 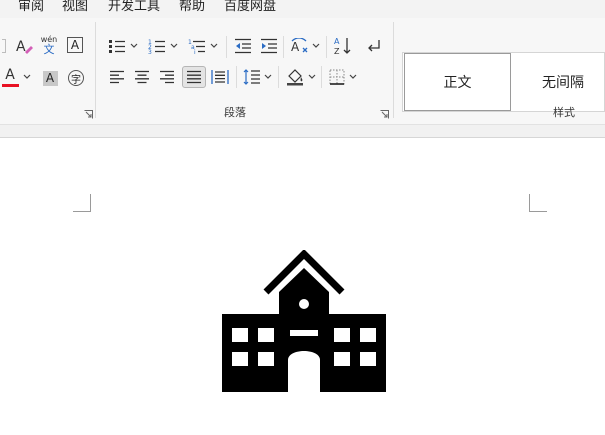 I want to click on distributed-align-button, so click(x=220, y=77).